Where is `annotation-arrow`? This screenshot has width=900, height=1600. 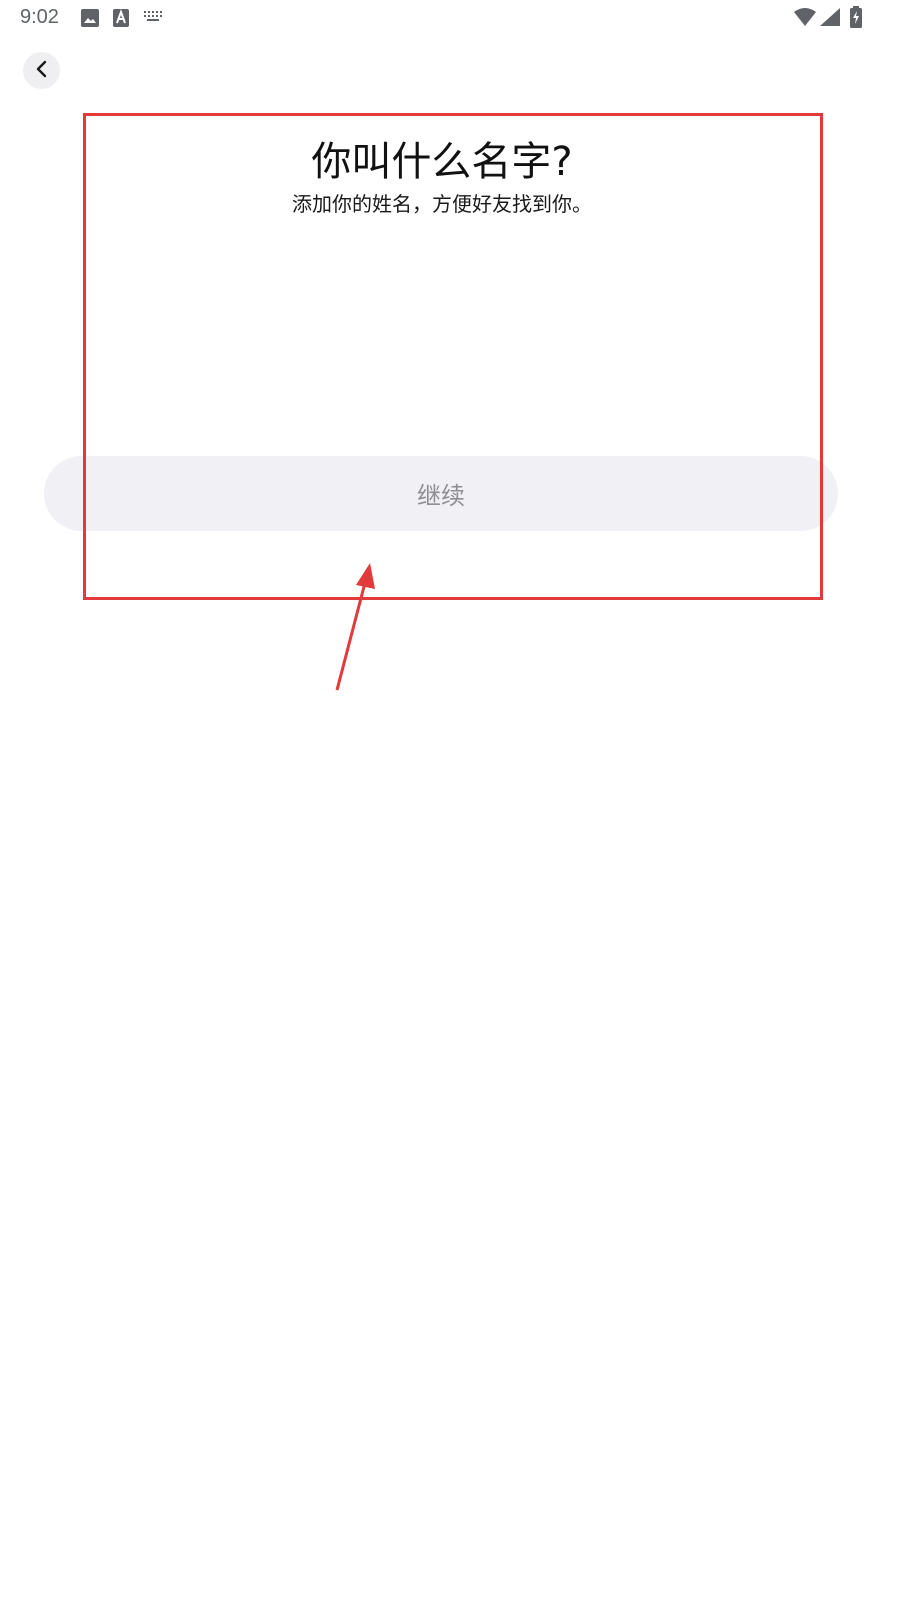
annotation-arrow is located at coordinates (355, 627).